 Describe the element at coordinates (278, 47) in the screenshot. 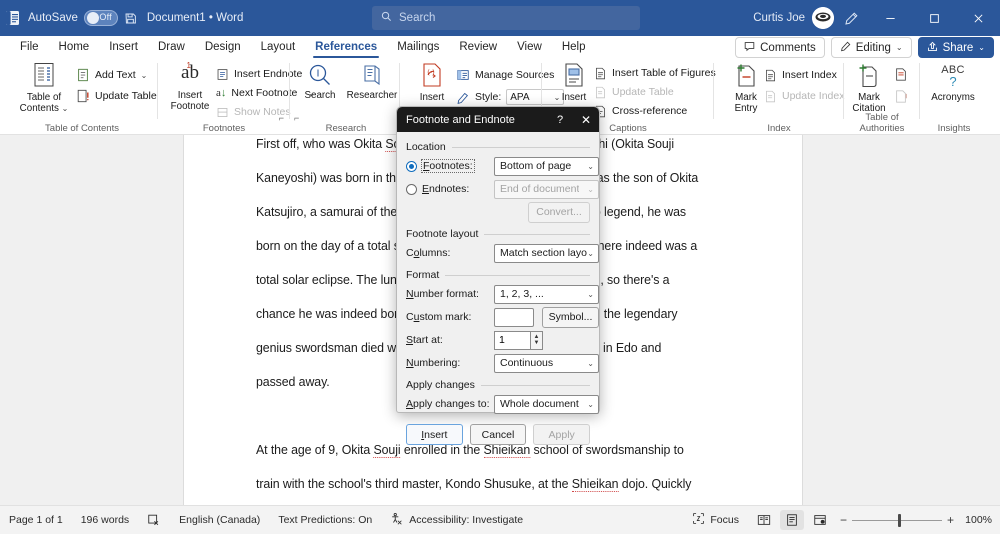

I see `tab-layout: Layout` at that location.